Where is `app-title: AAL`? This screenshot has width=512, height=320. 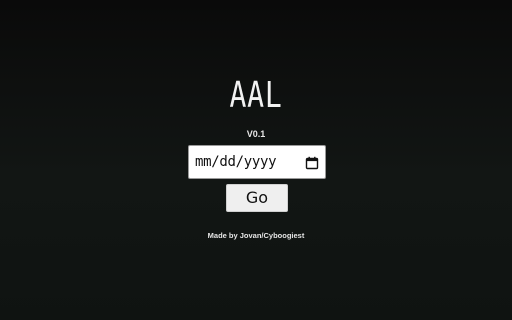 app-title: AAL is located at coordinates (256, 95).